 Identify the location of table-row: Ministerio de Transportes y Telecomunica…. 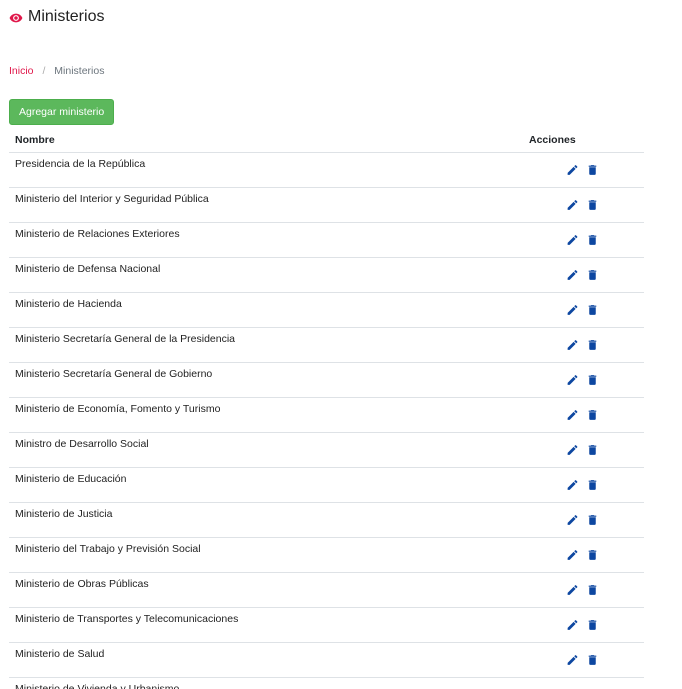
(326, 625).